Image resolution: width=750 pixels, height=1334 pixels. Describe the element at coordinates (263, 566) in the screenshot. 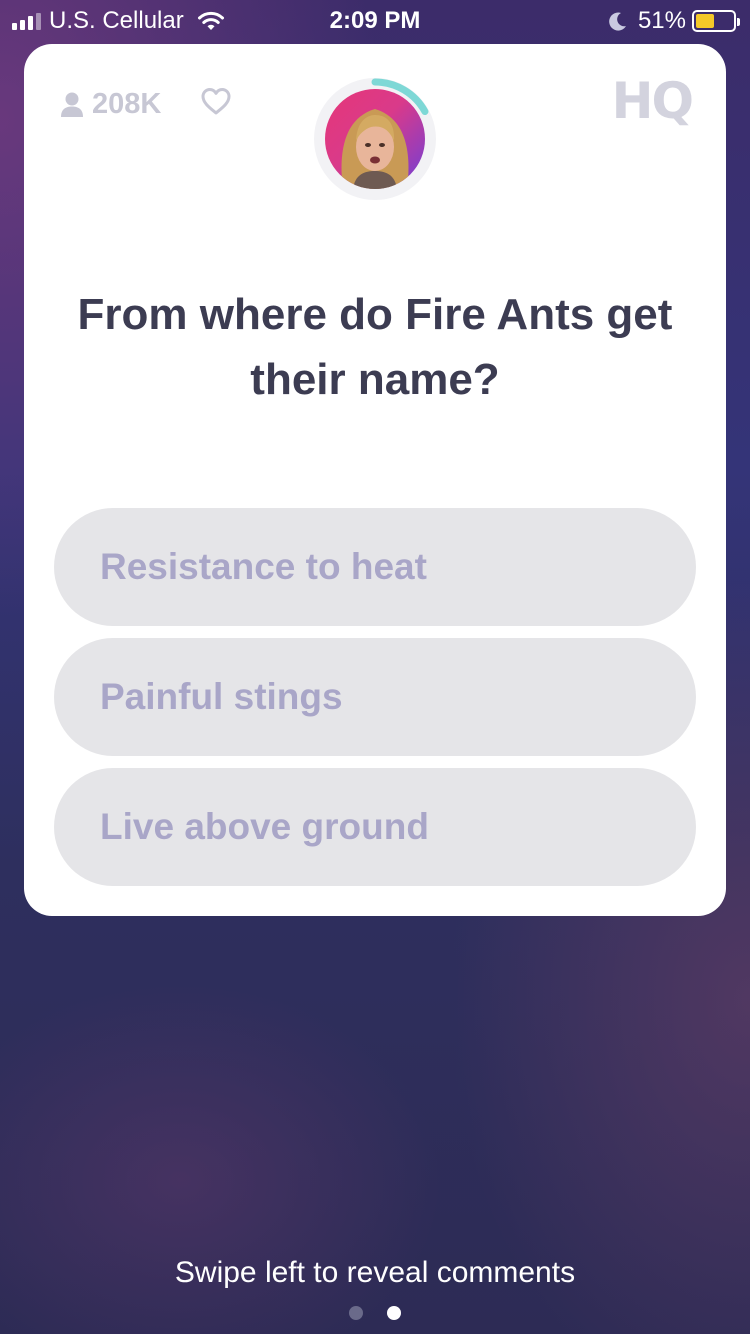

I see `answer-option-label: Resistance to heat` at that location.